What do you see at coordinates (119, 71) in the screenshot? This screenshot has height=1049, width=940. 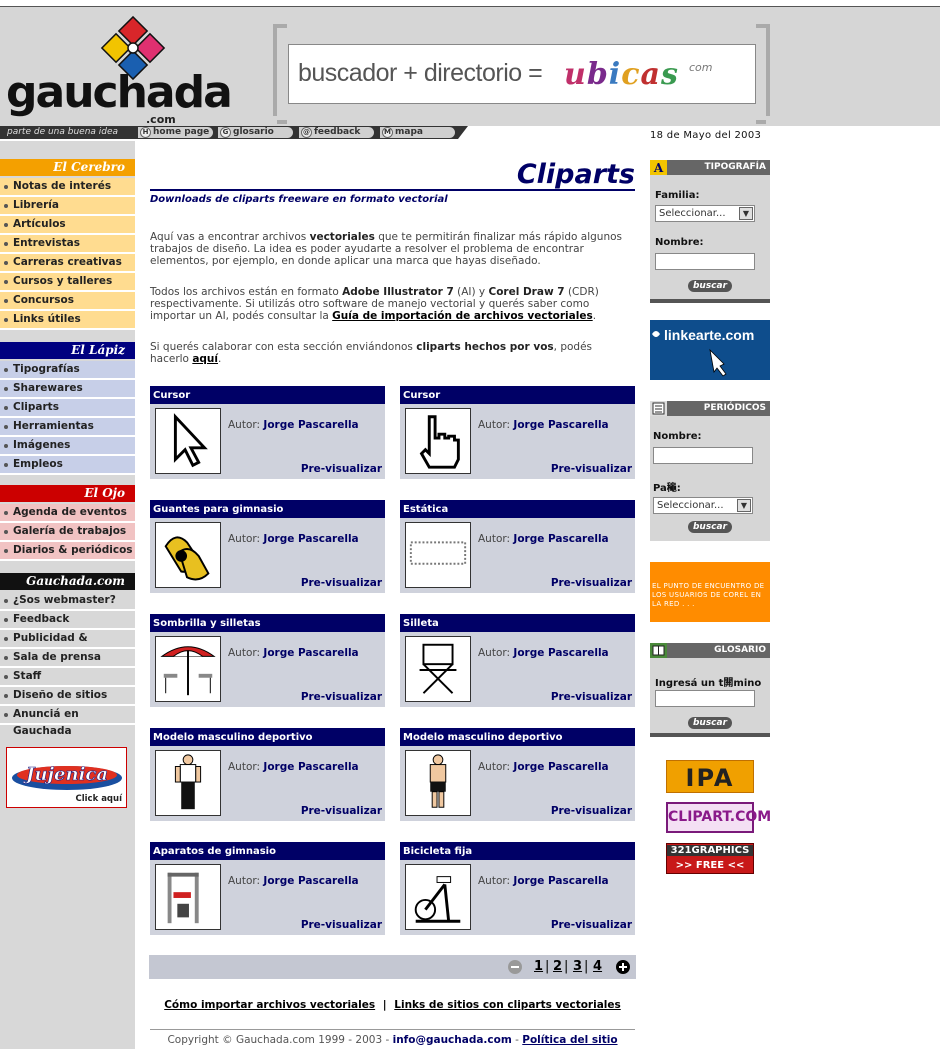 I see `gauchada-logo: gauchada .com` at bounding box center [119, 71].